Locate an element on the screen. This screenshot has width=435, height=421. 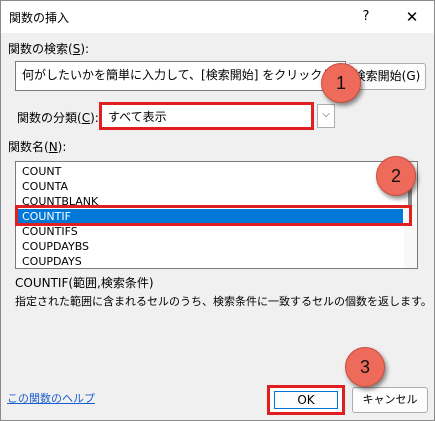
function-search-input: 何がしたいかを簡単に入力して、[検索開始] をクリックしてください。 is located at coordinates (180, 76).